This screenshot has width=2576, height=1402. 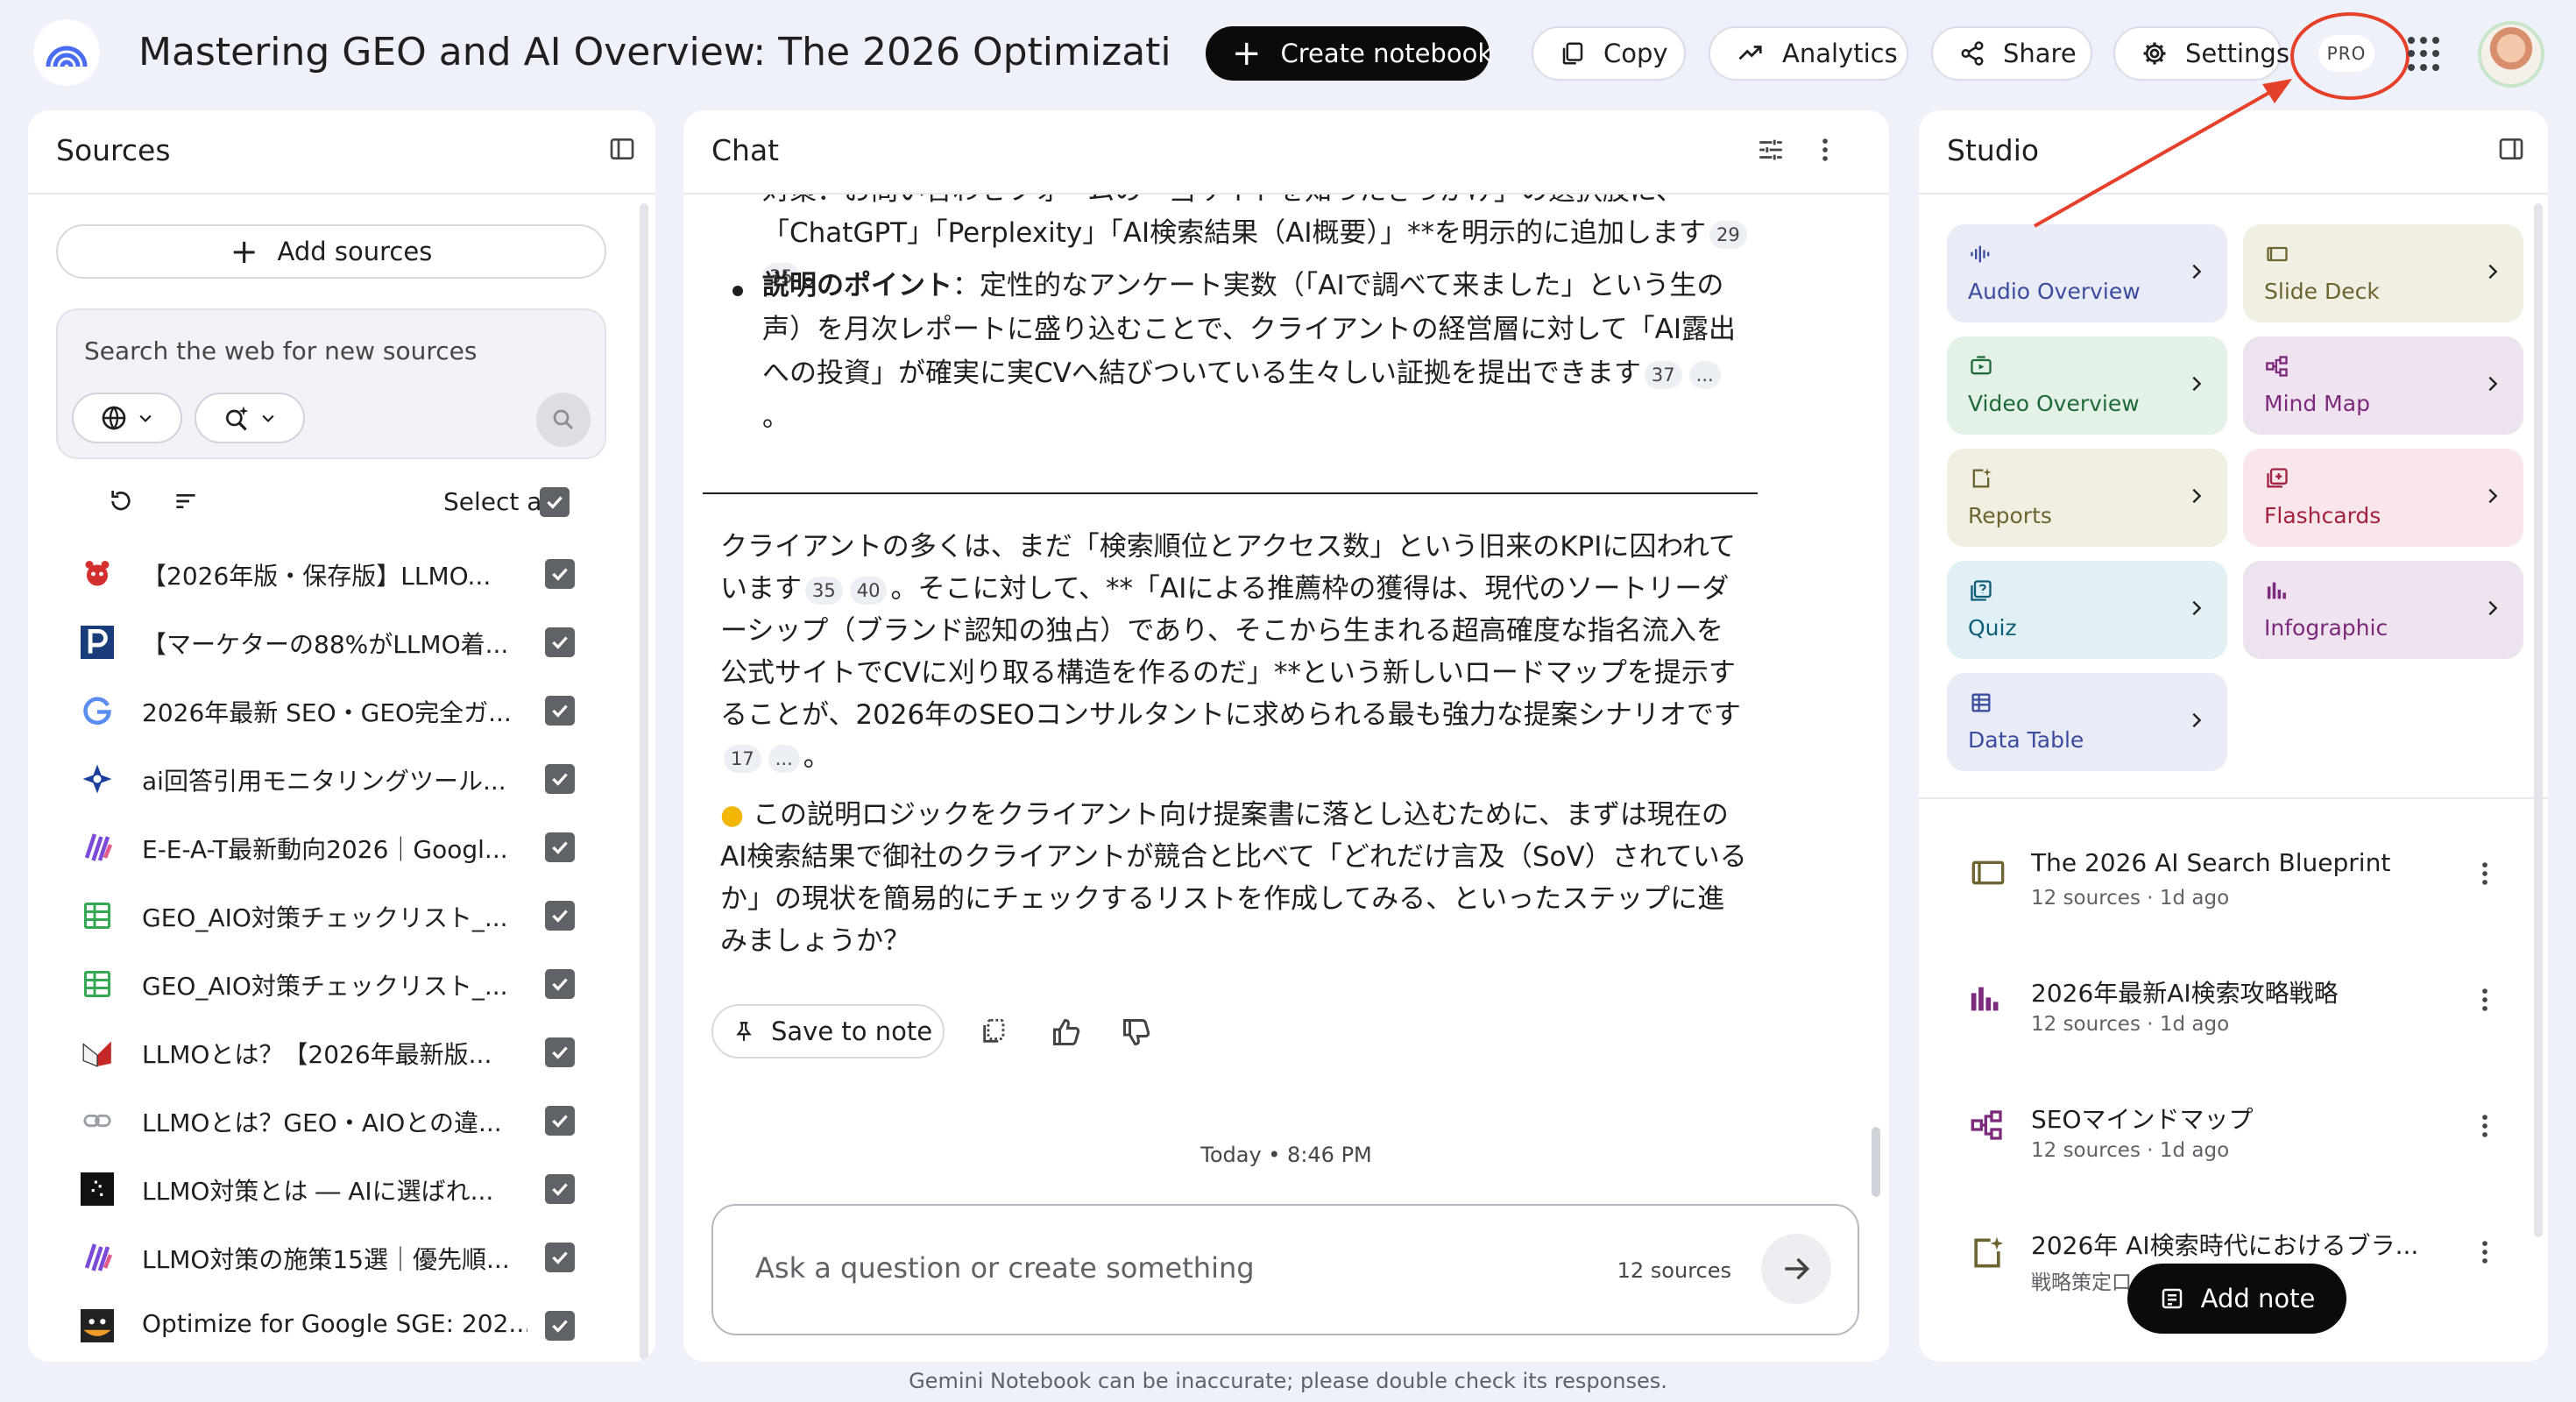 I want to click on citation-chip: 37, so click(x=1663, y=374).